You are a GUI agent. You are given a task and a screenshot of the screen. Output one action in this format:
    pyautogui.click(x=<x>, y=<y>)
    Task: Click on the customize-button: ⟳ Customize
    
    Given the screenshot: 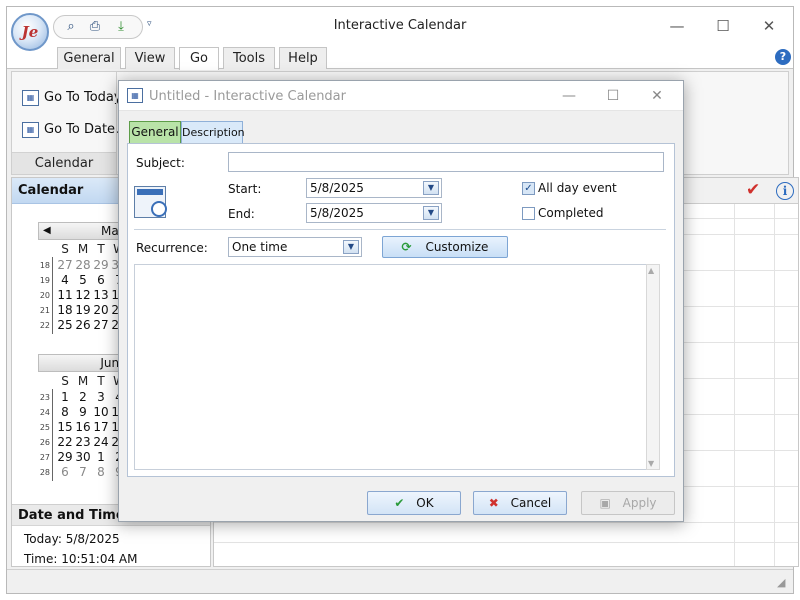 What is the action you would take?
    pyautogui.click(x=445, y=247)
    